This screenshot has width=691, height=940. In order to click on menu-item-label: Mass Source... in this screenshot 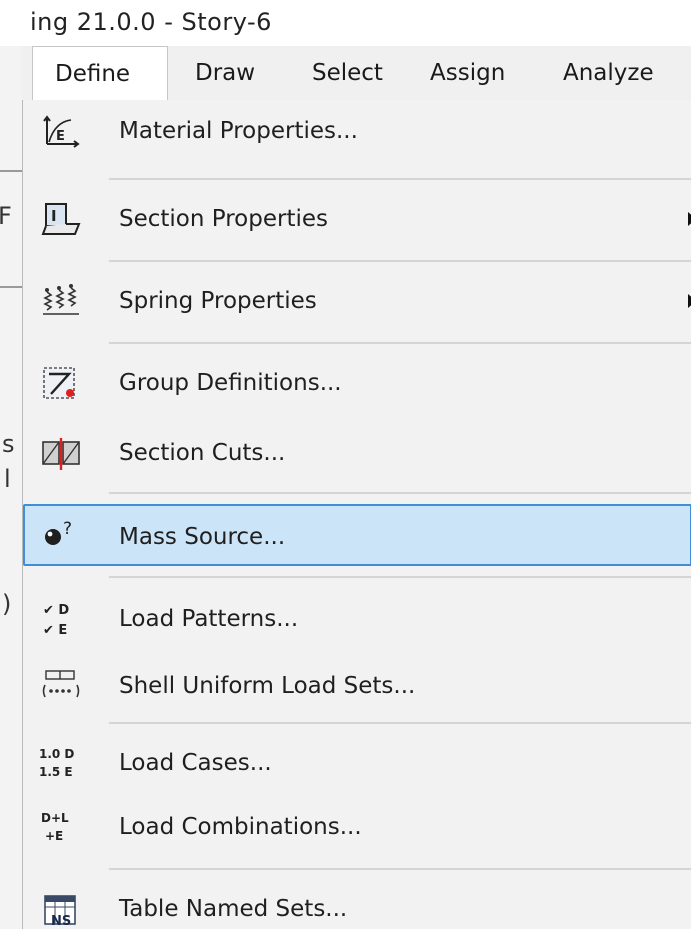, I will do `click(202, 537)`.